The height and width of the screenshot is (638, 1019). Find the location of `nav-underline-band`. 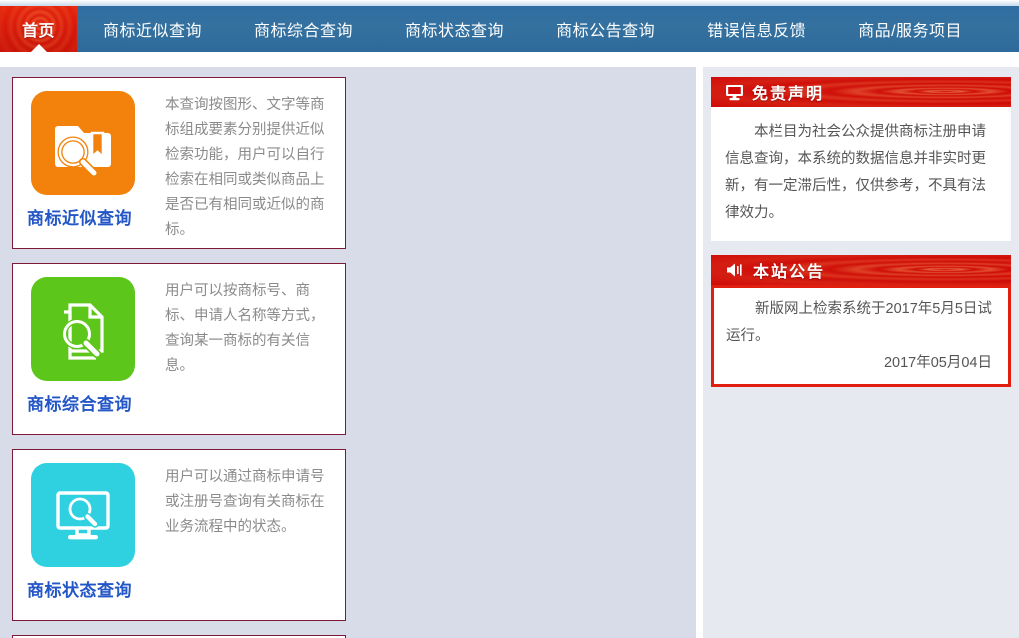

nav-underline-band is located at coordinates (509, 59).